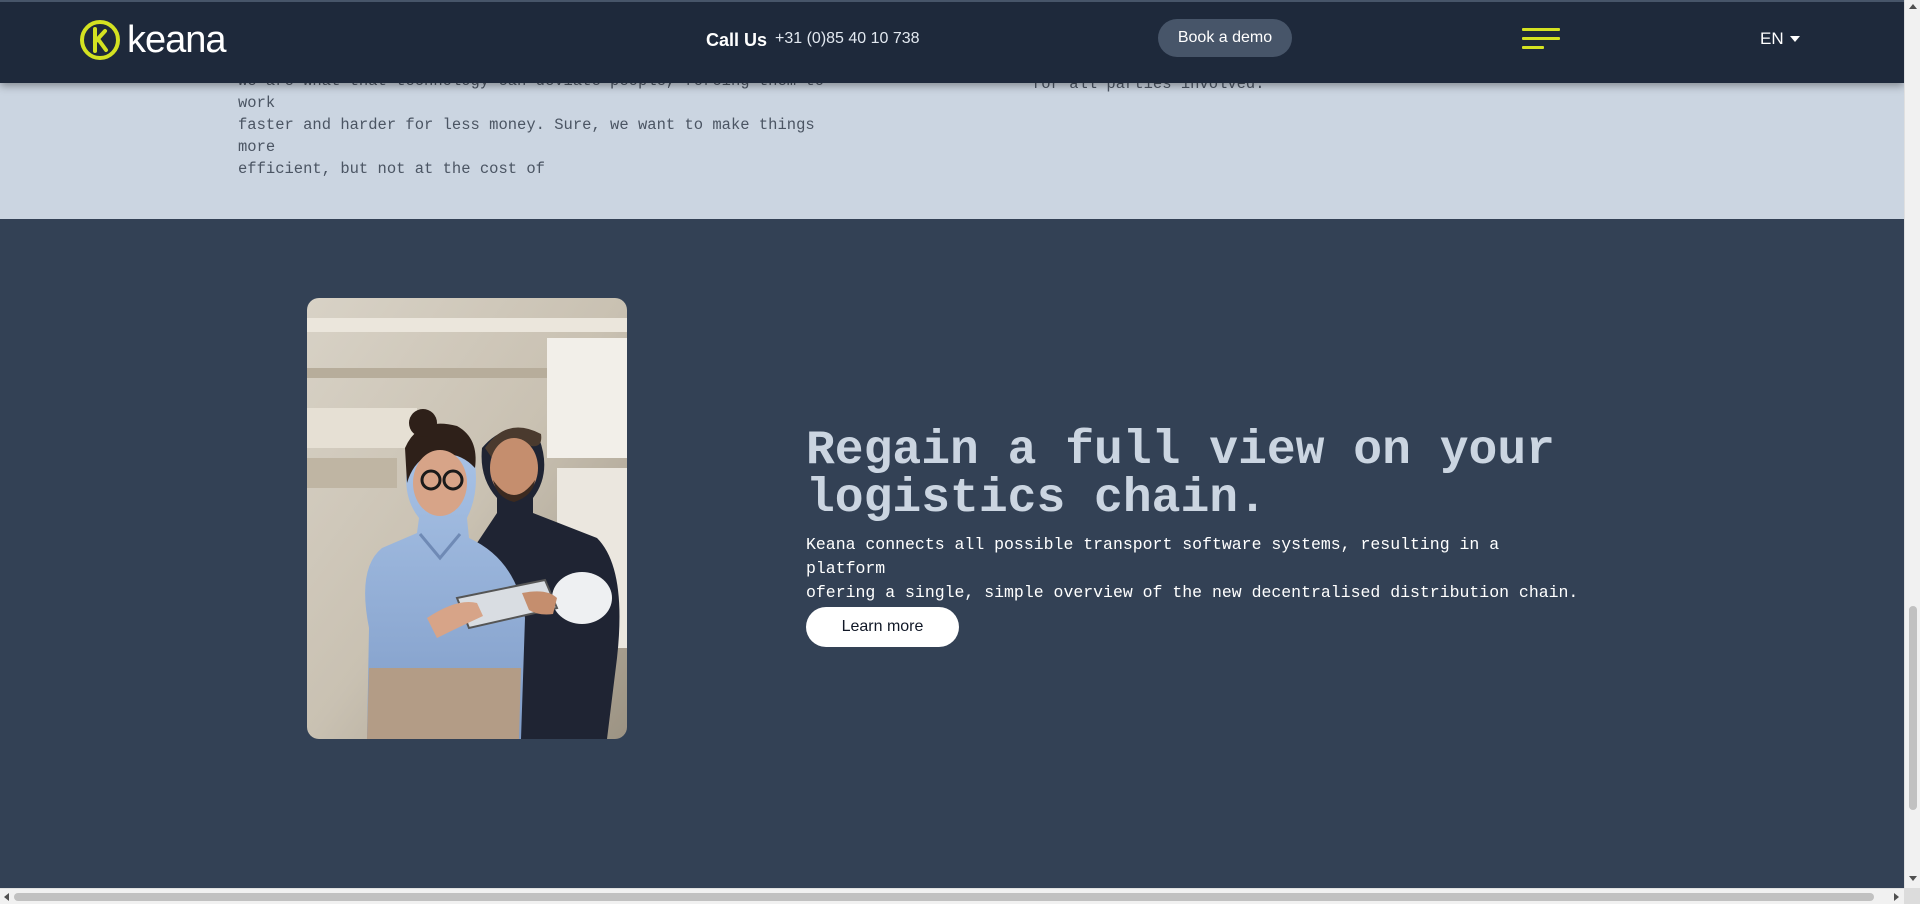 The height and width of the screenshot is (904, 1920). I want to click on book-demo-button: Book a demo, so click(1225, 38).